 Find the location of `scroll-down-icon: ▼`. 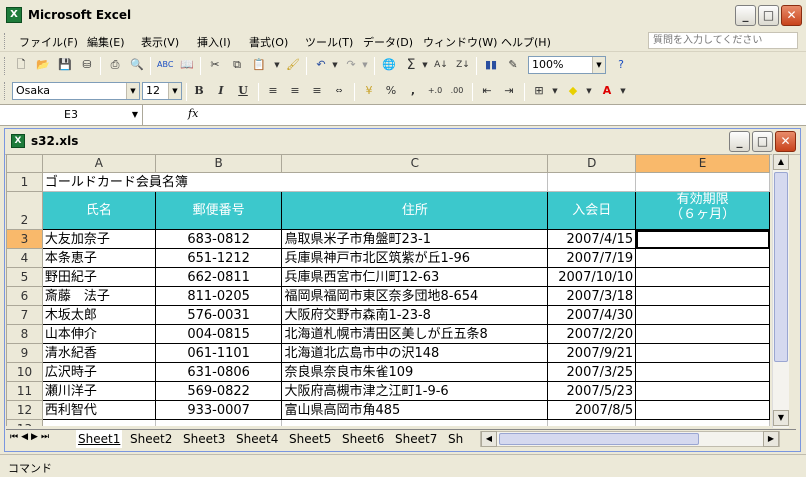

scroll-down-icon: ▼ is located at coordinates (781, 418).